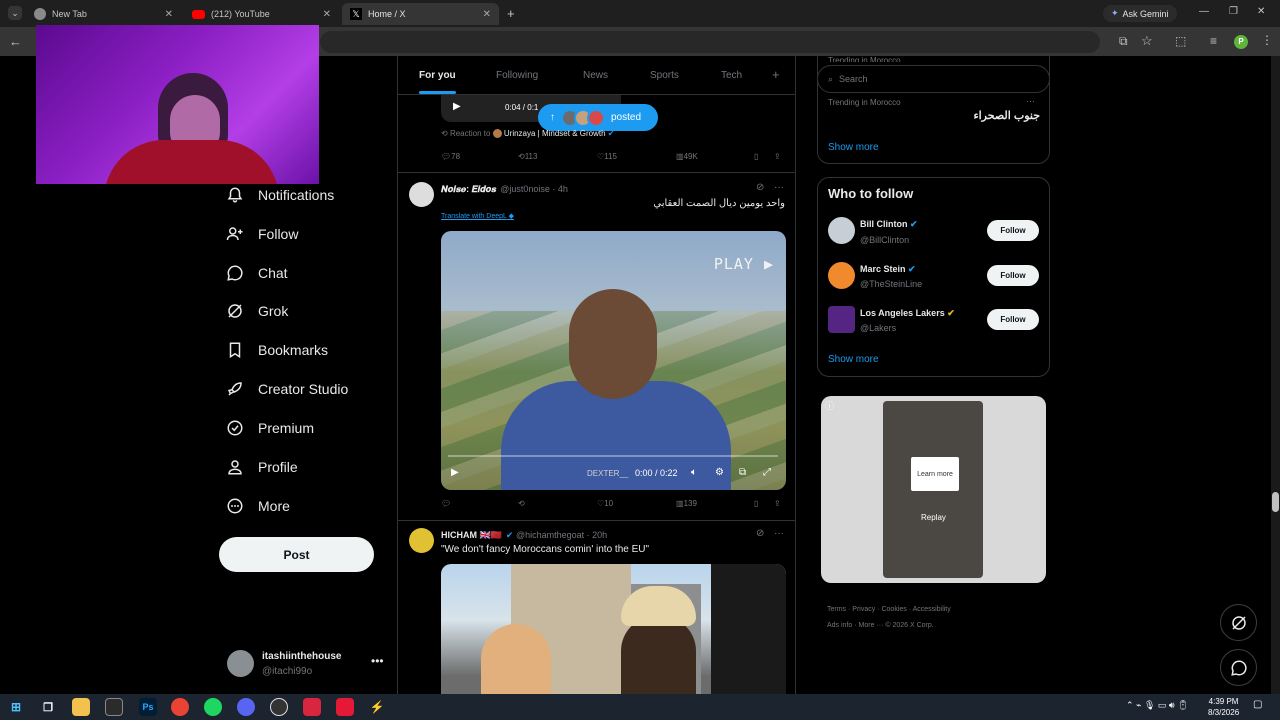 This screenshot has height=720, width=1280. What do you see at coordinates (932, 609) in the screenshot?
I see `footer-link: Accessibility` at bounding box center [932, 609].